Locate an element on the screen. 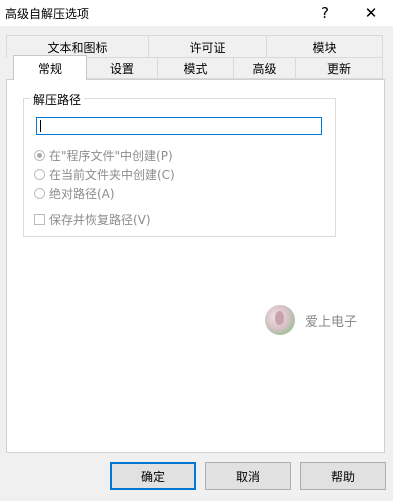 This screenshot has height=501, width=393. question-icon: ? is located at coordinates (325, 13).